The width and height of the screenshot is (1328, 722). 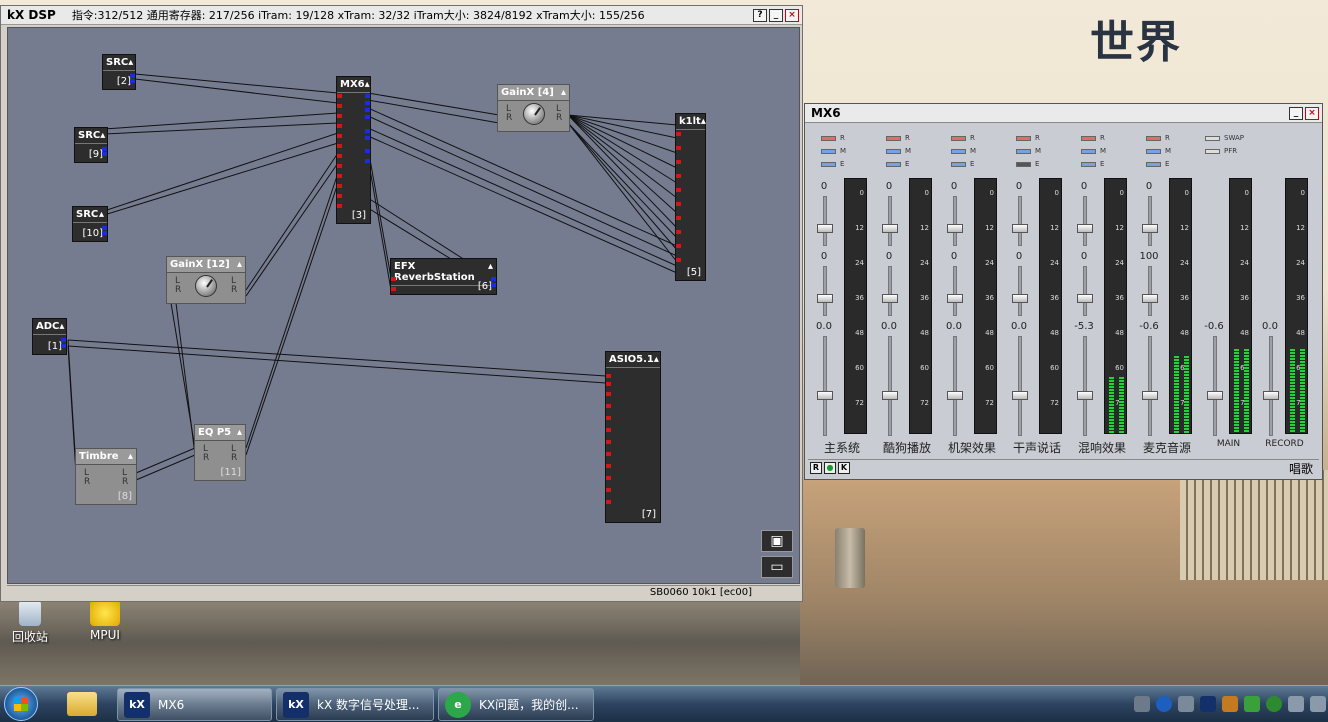 I want to click on mx6-titlebar: MX6 _ ×, so click(x=1063, y=113).